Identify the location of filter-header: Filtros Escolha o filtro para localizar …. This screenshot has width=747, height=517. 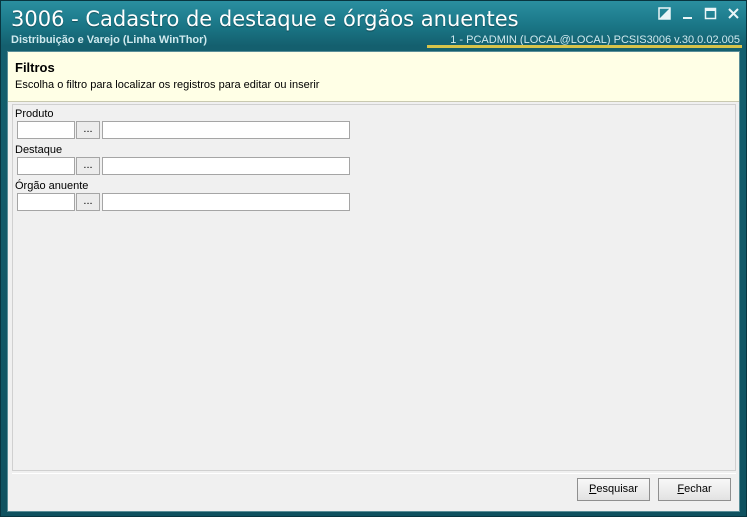
(373, 77).